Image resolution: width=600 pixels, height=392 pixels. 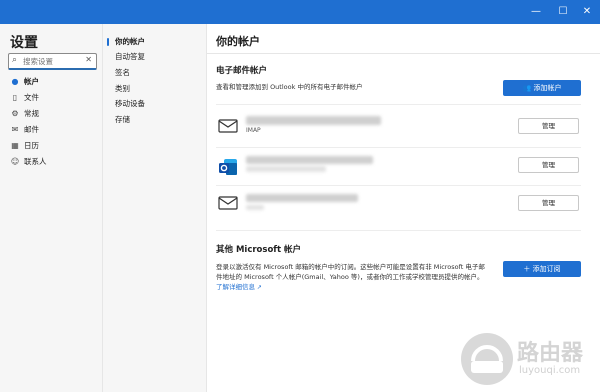 What do you see at coordinates (122, 89) in the screenshot?
I see `subnav-categories: 类别` at bounding box center [122, 89].